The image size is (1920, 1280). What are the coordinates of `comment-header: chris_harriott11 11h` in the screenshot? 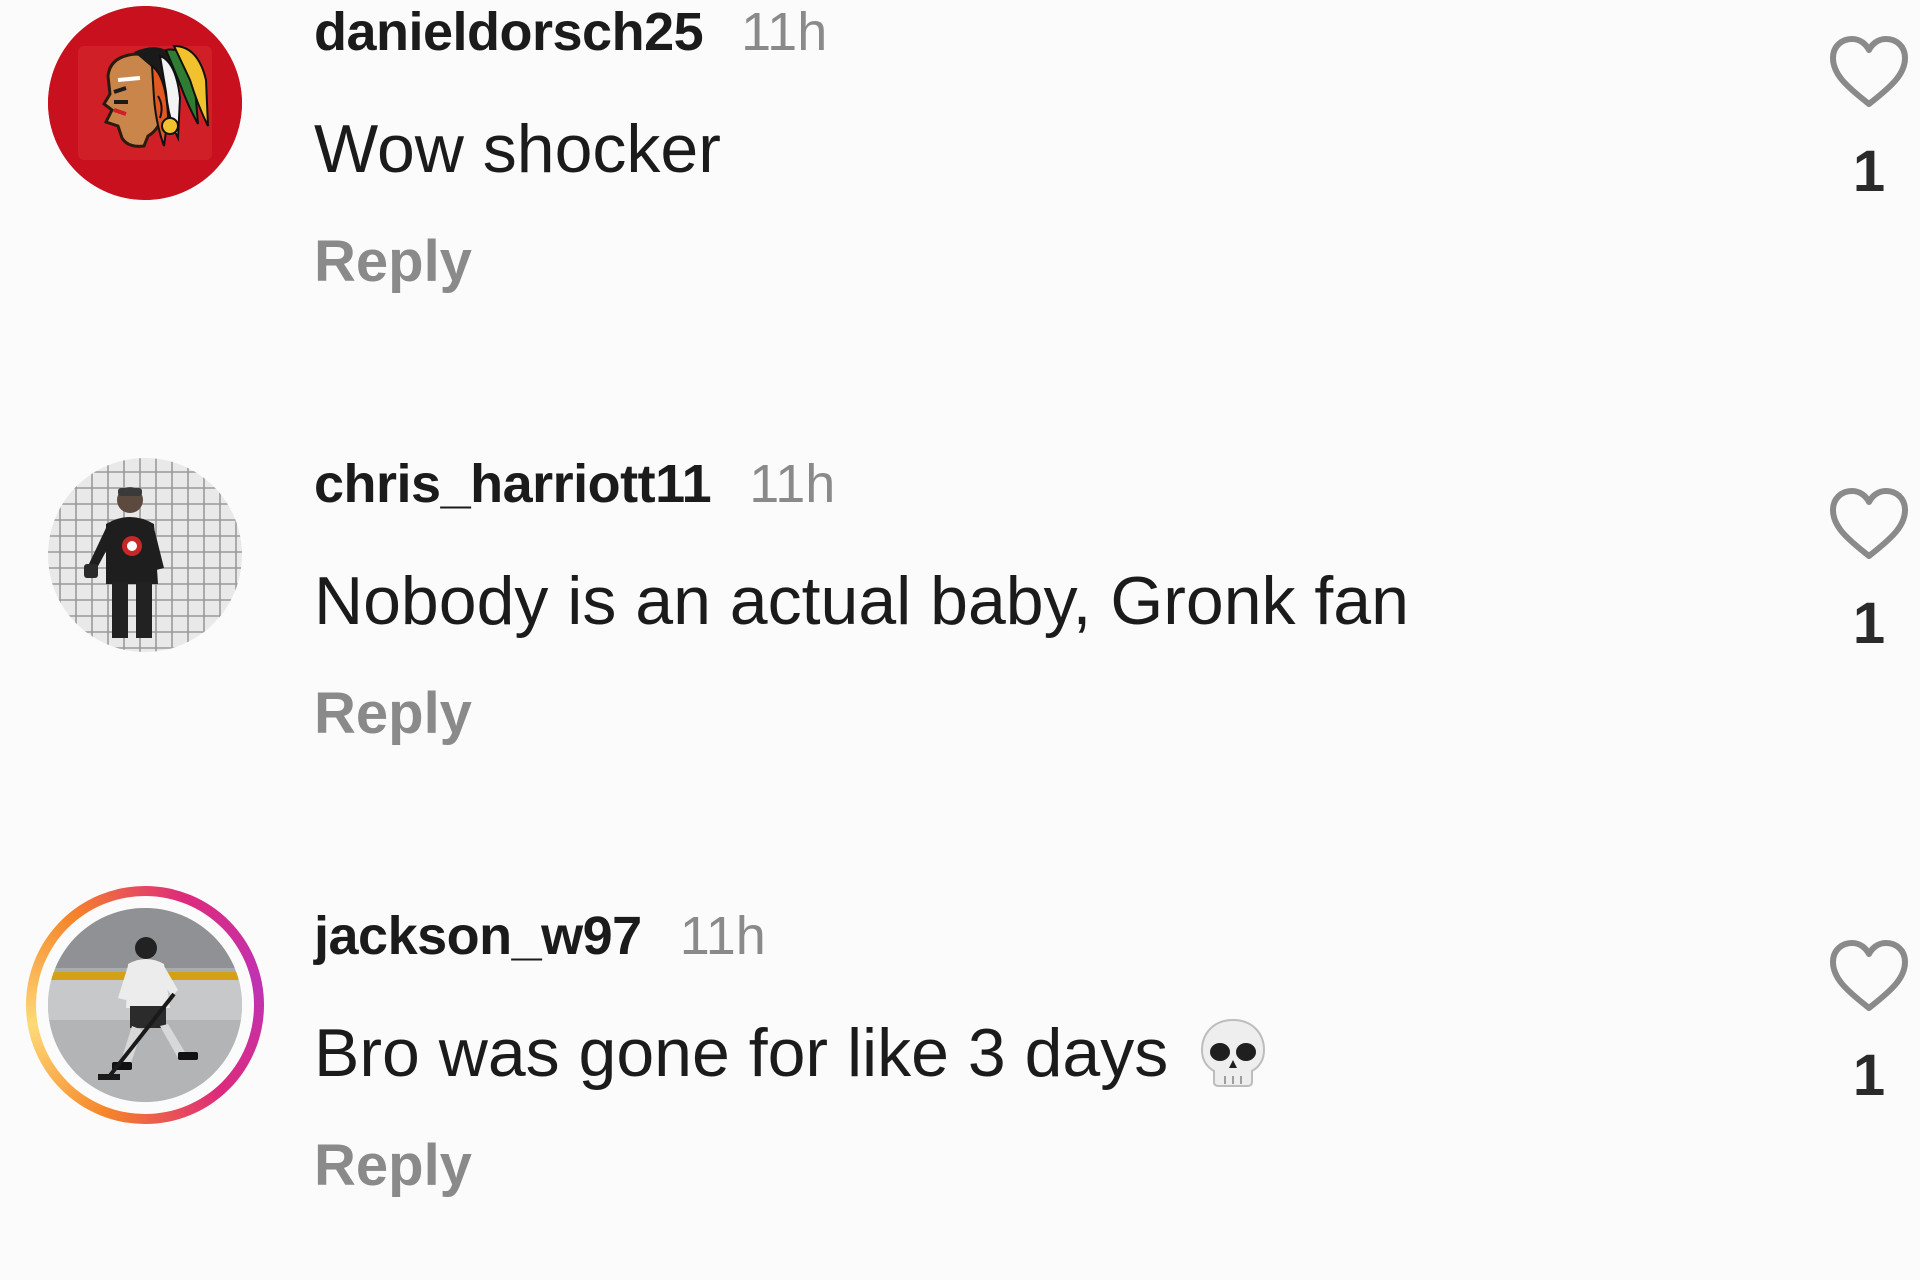 It's located at (574, 484).